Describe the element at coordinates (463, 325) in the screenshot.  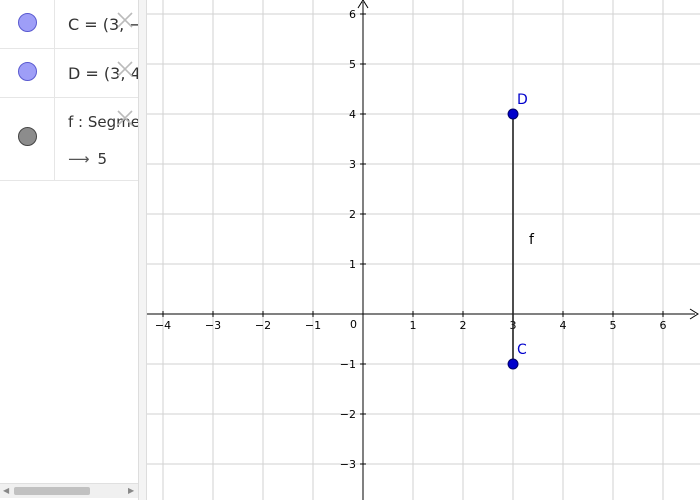
I see `x-tick-label: 2` at that location.